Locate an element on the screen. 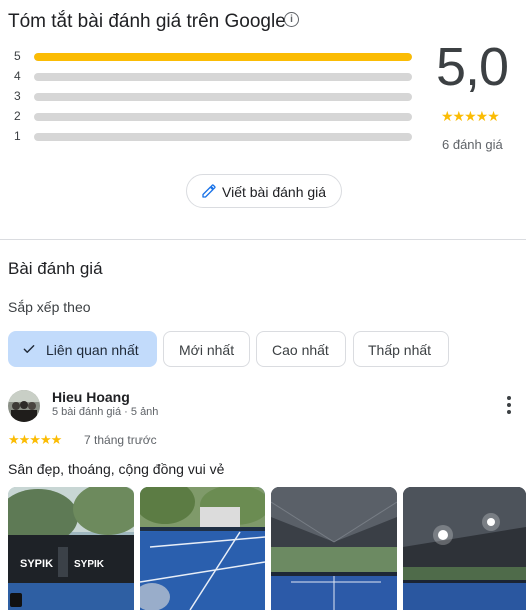  write-review-button: Viết bài đánh giá is located at coordinates (264, 191).